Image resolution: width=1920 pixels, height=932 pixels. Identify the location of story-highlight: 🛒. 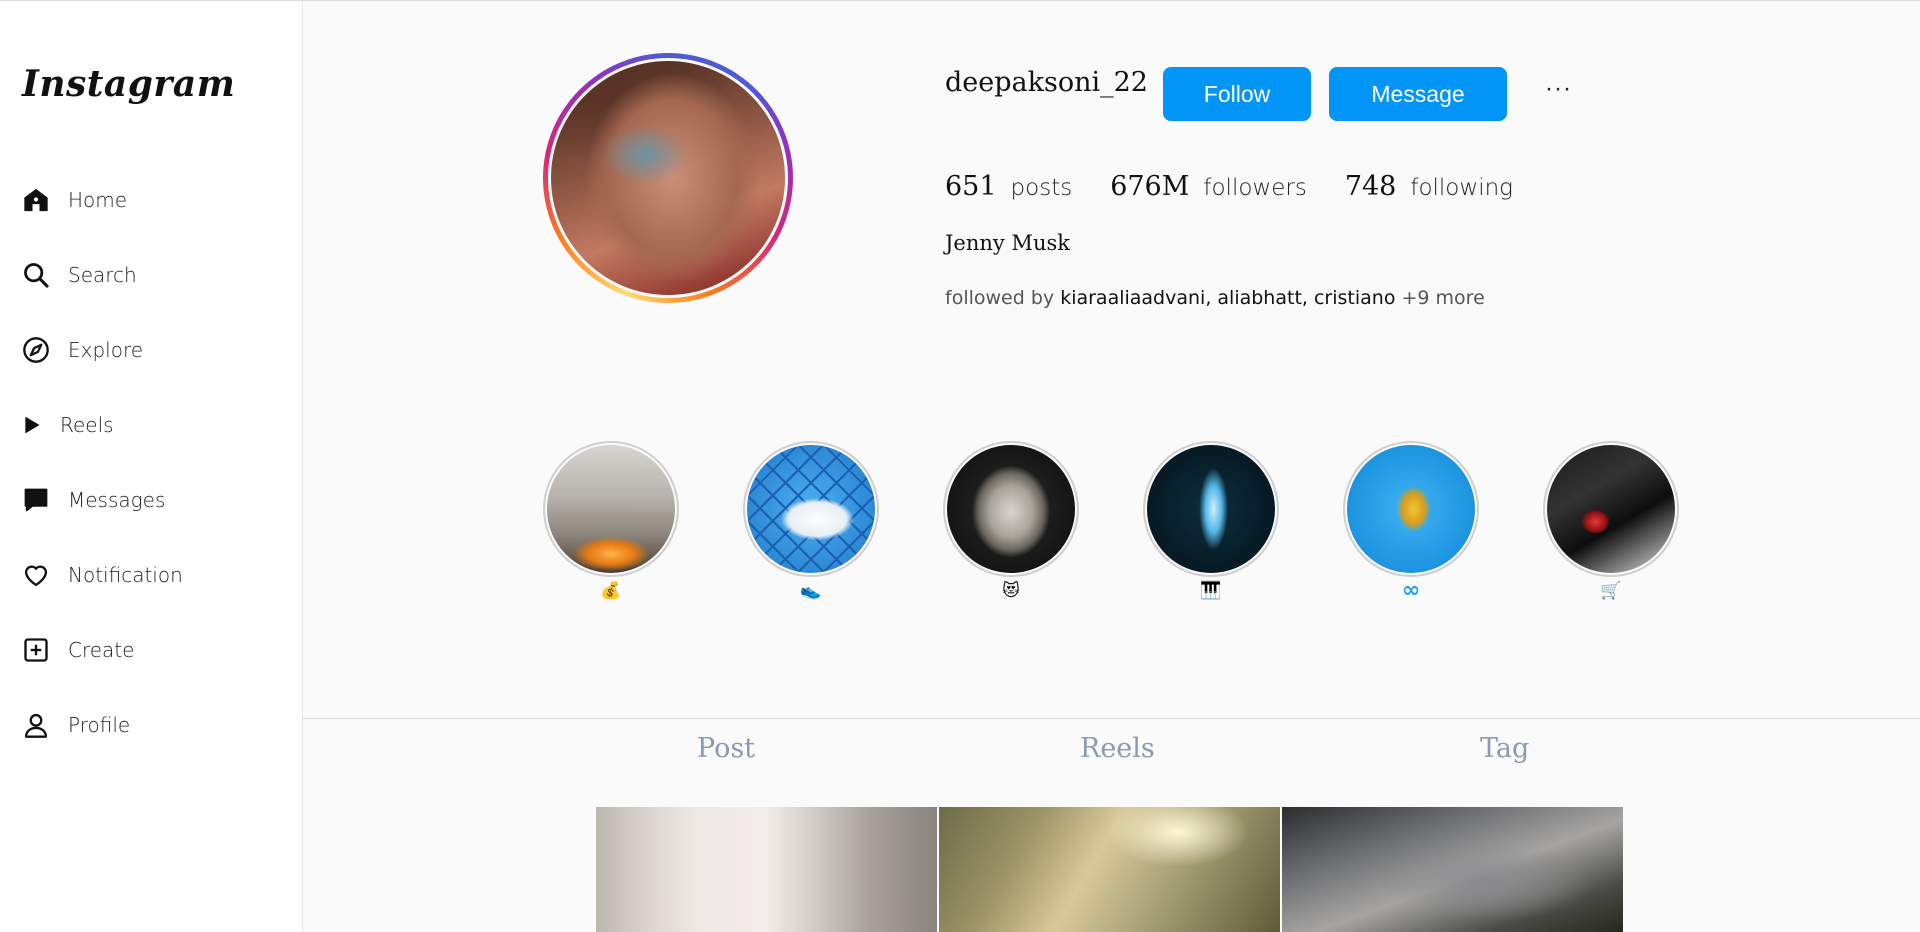
(1611, 522).